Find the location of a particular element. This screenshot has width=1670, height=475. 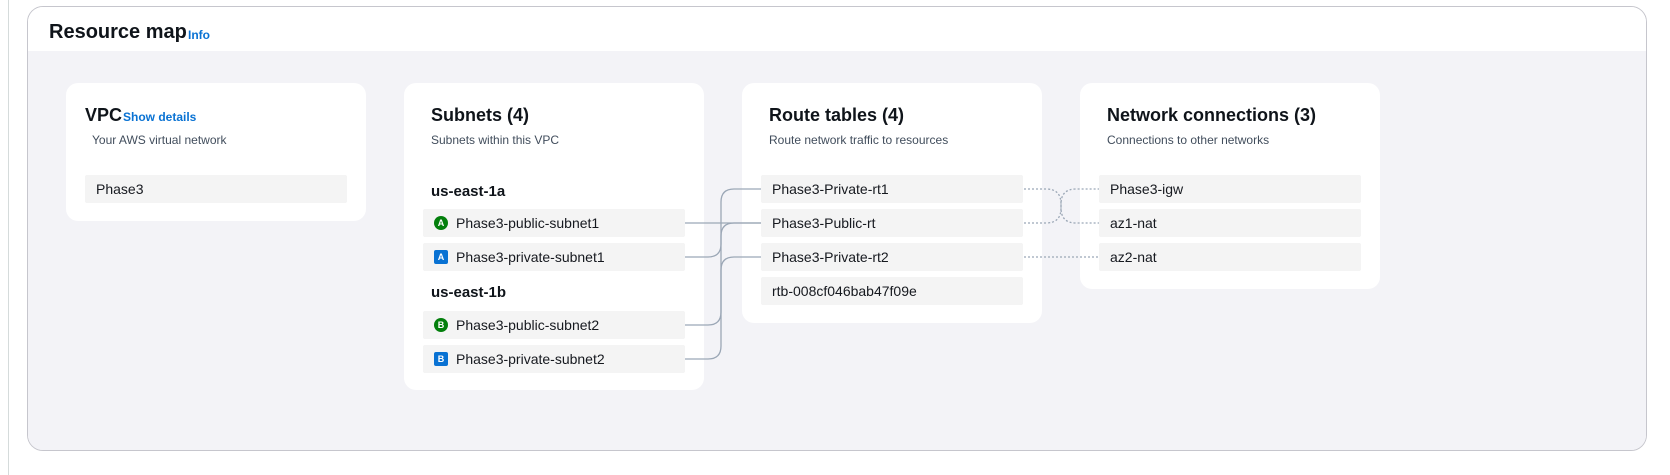

availability-zone-label: us-east-1b is located at coordinates (469, 292).